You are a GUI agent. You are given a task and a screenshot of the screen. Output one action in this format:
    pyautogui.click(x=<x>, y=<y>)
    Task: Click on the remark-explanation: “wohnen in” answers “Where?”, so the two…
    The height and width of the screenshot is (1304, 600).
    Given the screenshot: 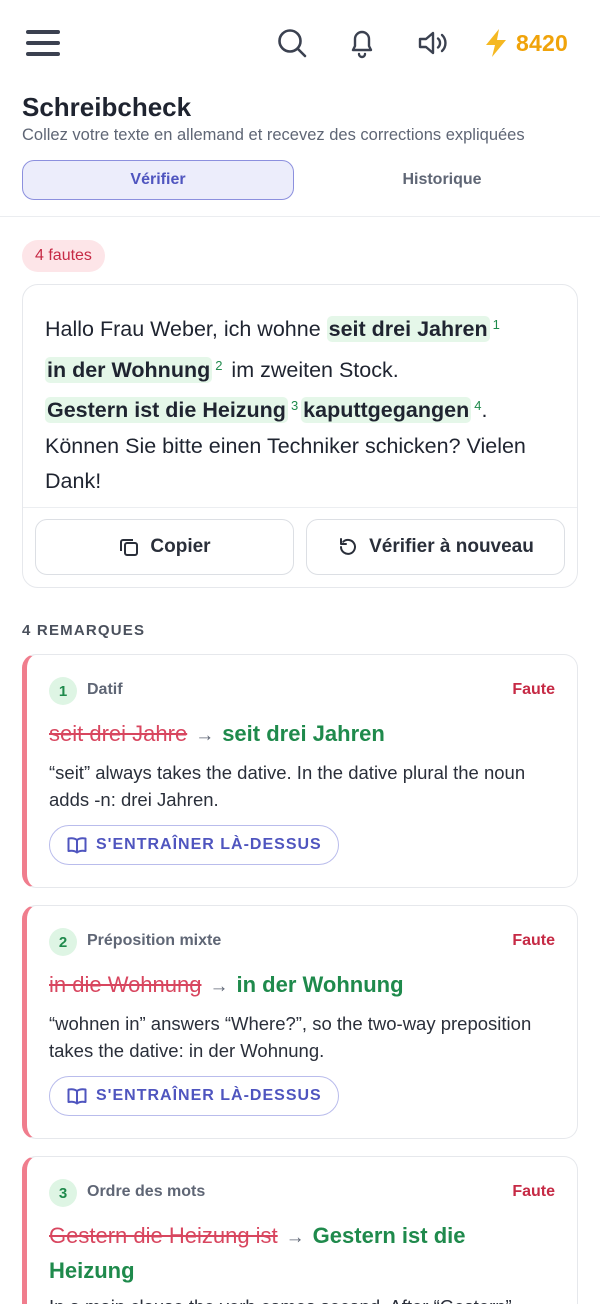 What is the action you would take?
    pyautogui.click(x=290, y=1037)
    